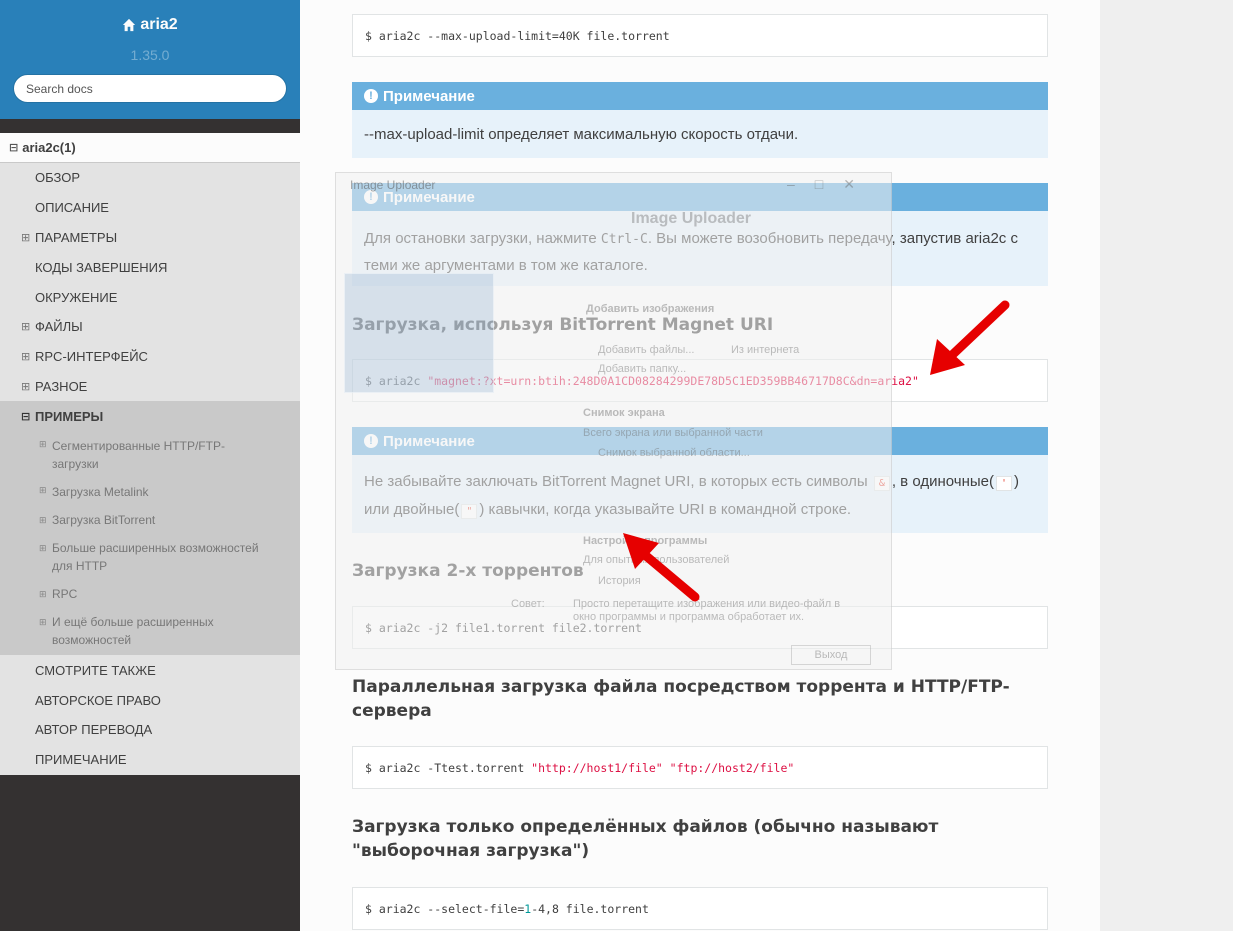  I want to click on sidebar-subitem-bittorrent: ⊞ Загрузка BitTorrent, so click(150, 521).